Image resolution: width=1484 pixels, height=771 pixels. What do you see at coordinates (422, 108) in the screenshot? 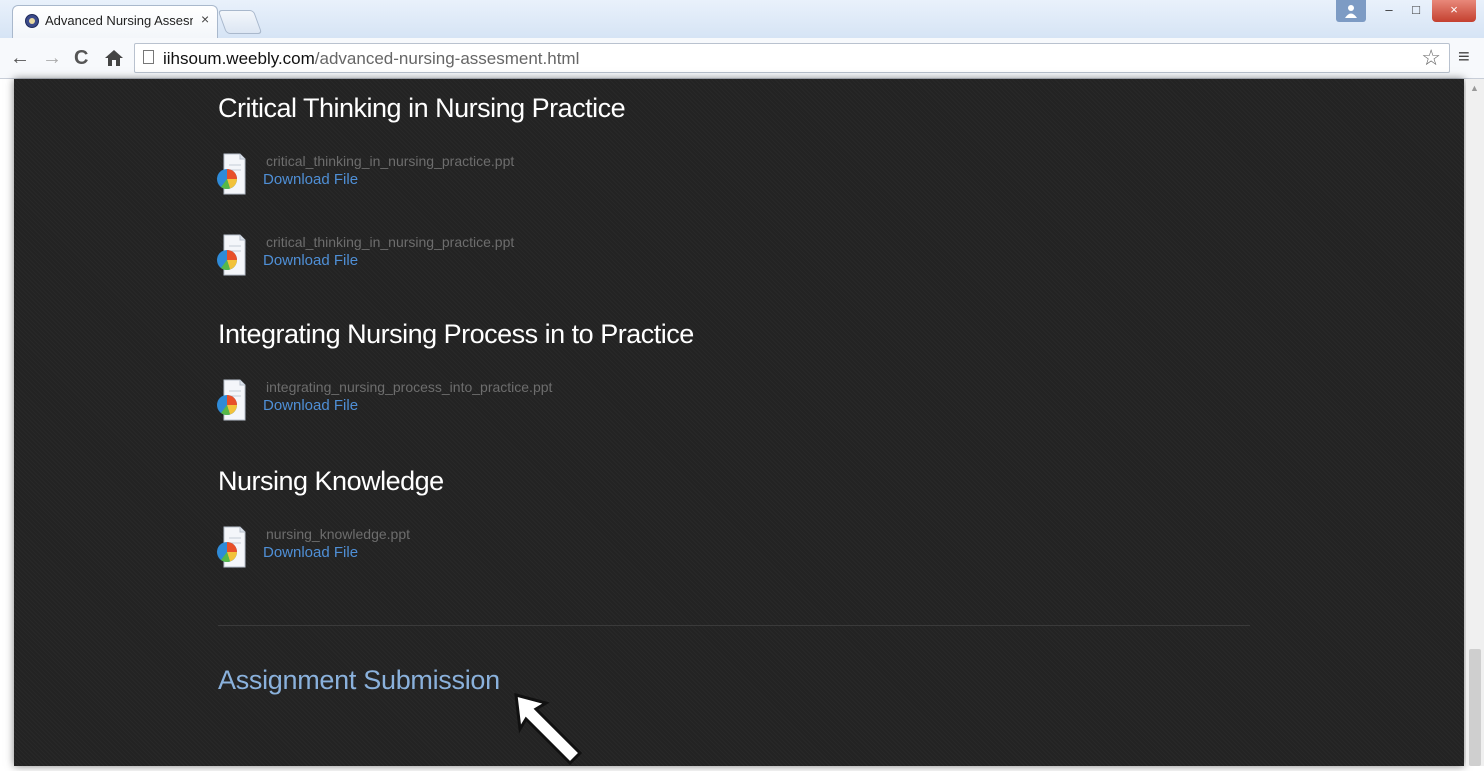
I see `section-heading: Critical Thinking in Nursing Practice` at bounding box center [422, 108].